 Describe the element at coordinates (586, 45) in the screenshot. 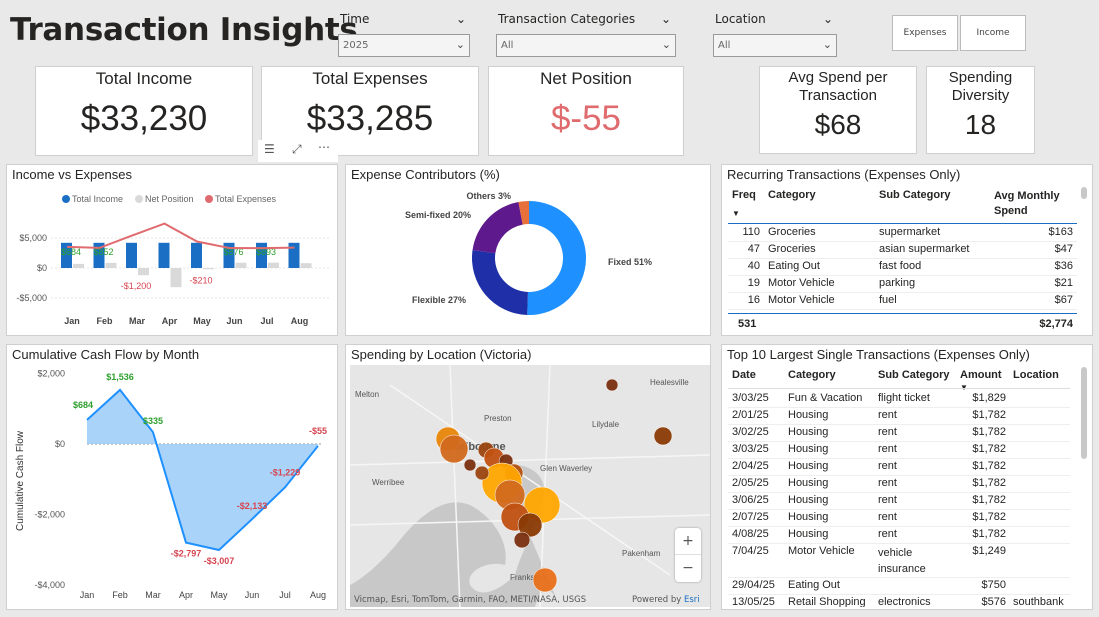

I see `categories-slicer-dropdown: All ⌄` at that location.